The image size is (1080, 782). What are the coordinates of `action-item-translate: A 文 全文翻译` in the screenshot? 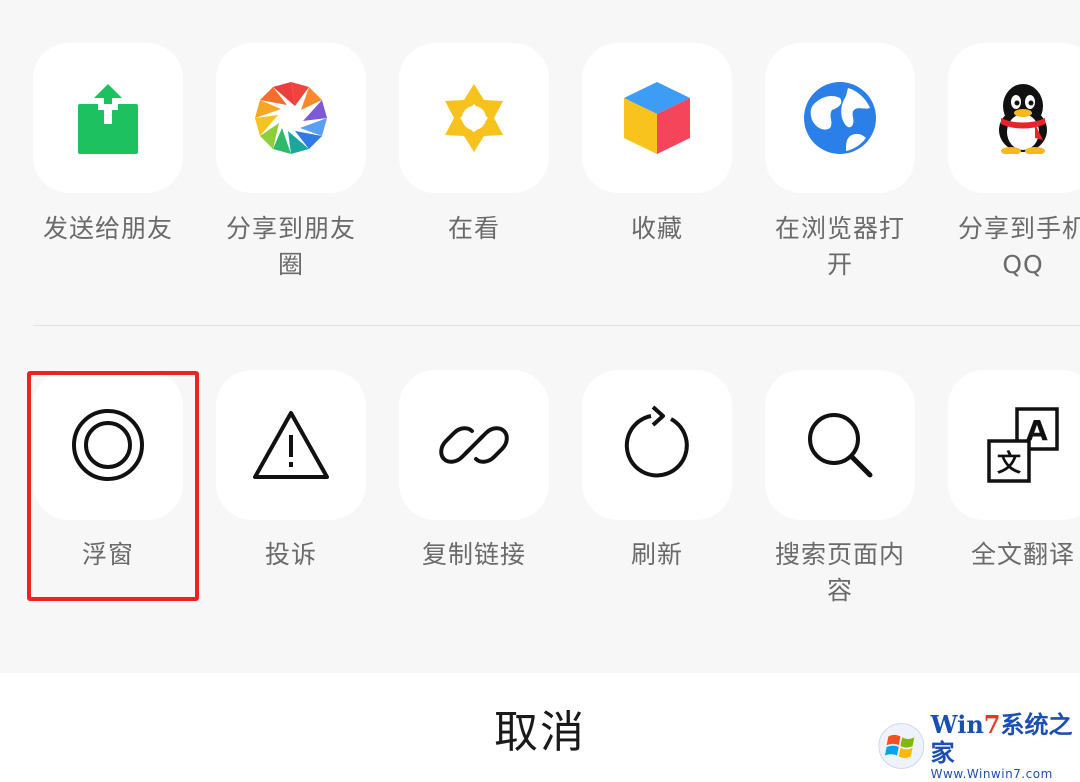 It's located at (997, 476).